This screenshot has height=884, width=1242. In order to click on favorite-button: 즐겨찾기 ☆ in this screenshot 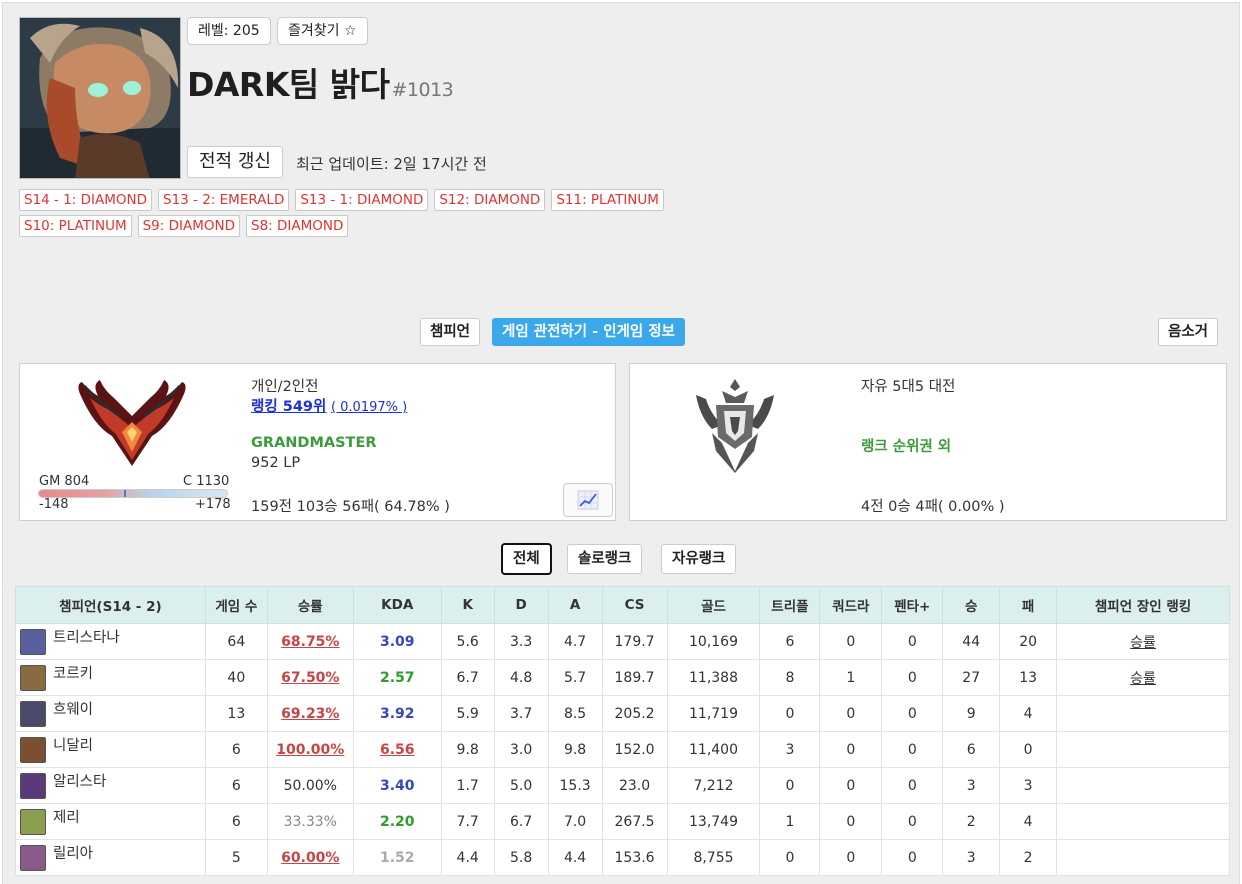, I will do `click(322, 31)`.